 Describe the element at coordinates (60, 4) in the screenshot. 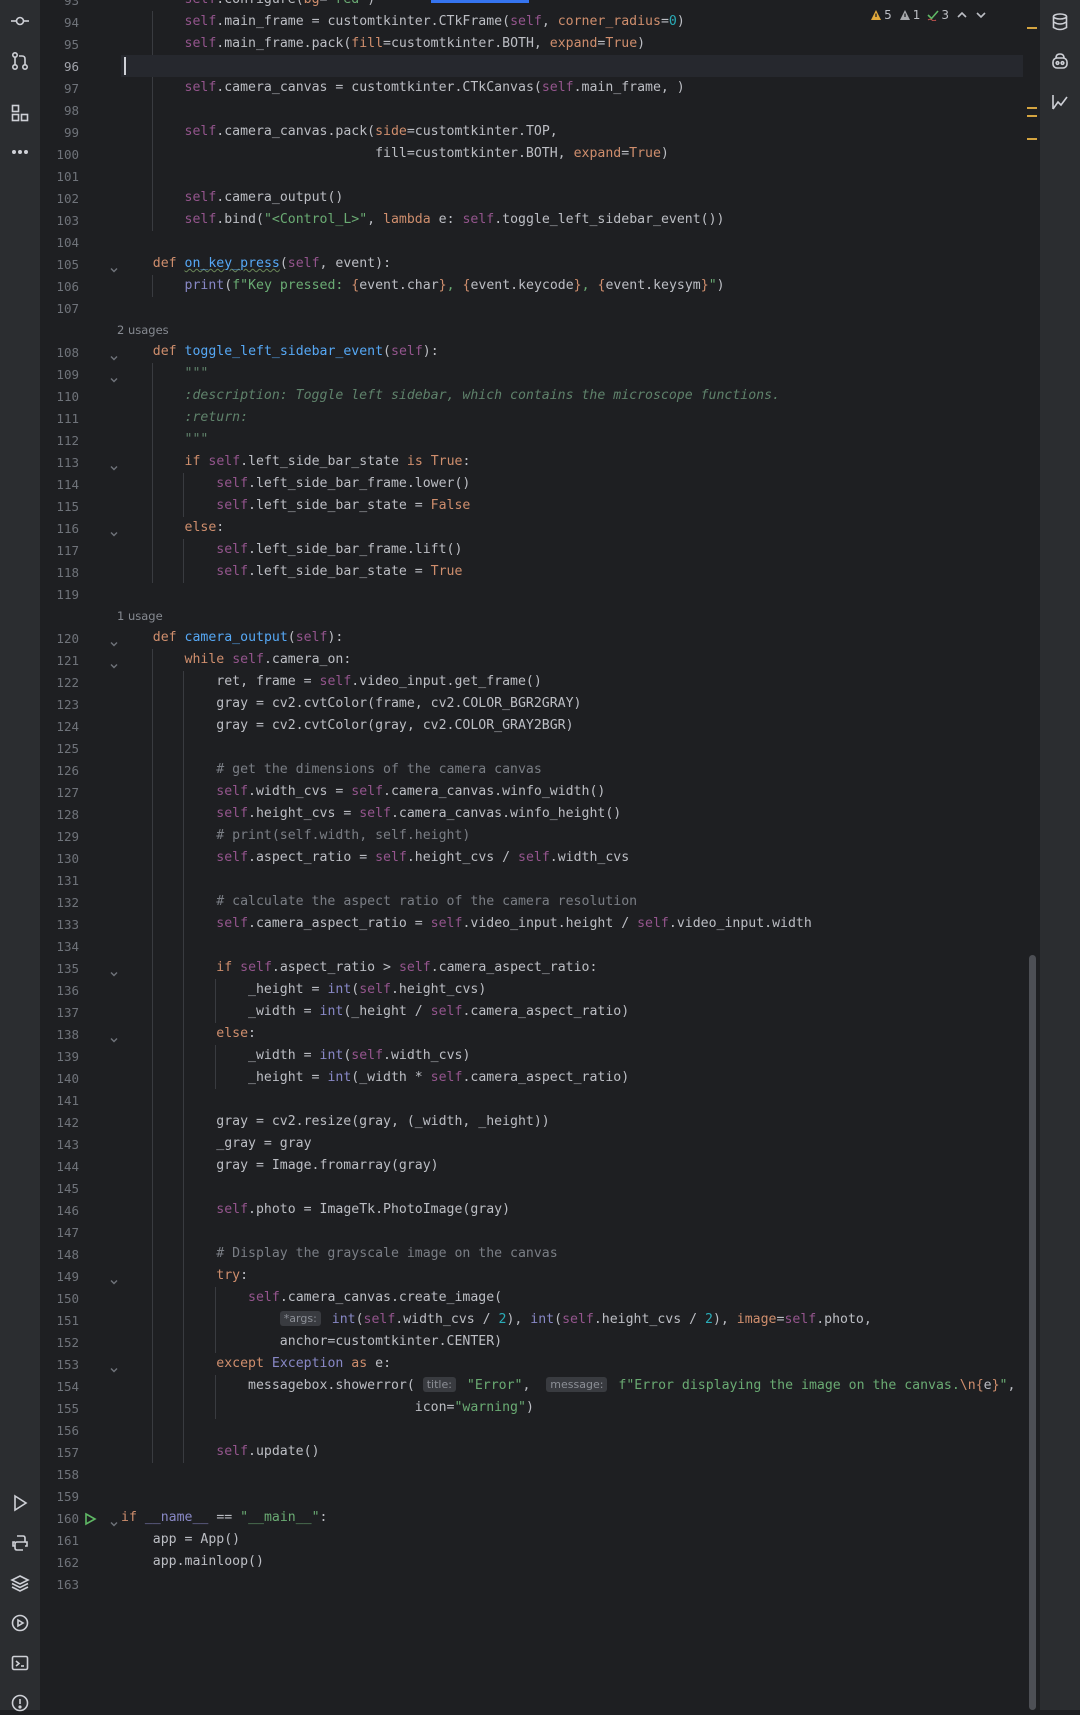

I see `line-number: 93` at that location.